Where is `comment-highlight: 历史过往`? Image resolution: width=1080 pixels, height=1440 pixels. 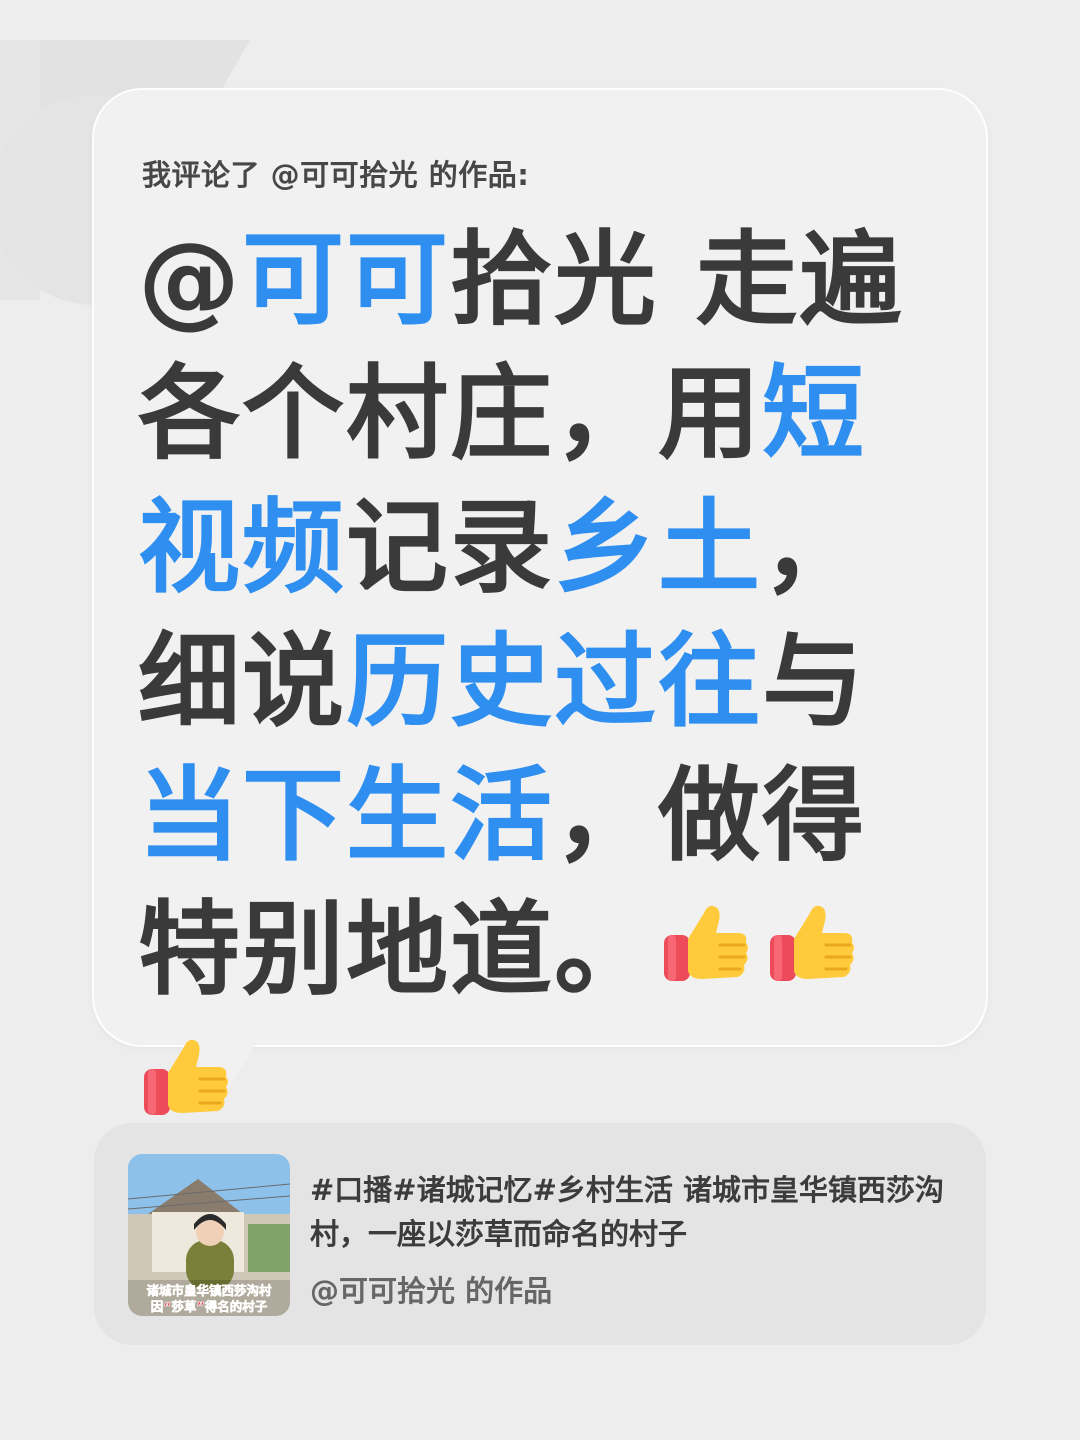
comment-highlight: 历史过往 is located at coordinates (554, 682).